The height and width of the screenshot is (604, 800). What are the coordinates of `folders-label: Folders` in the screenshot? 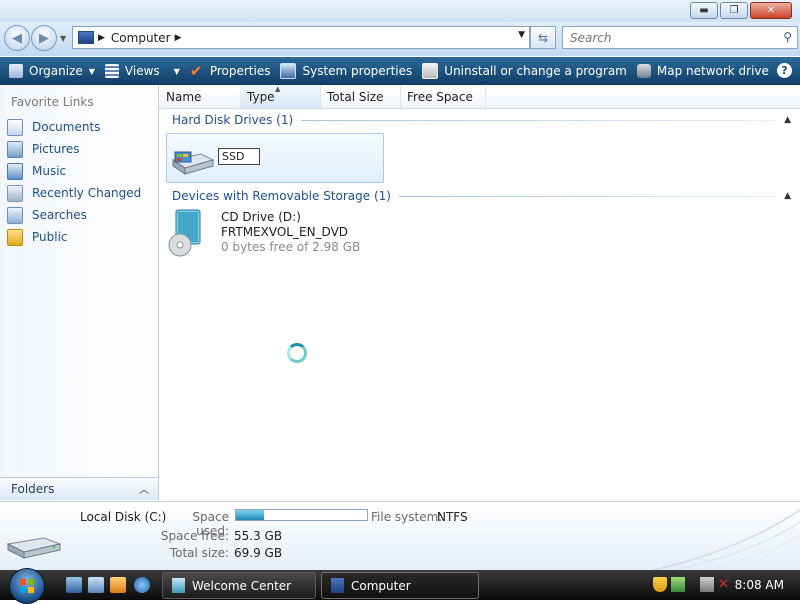 It's located at (33, 489).